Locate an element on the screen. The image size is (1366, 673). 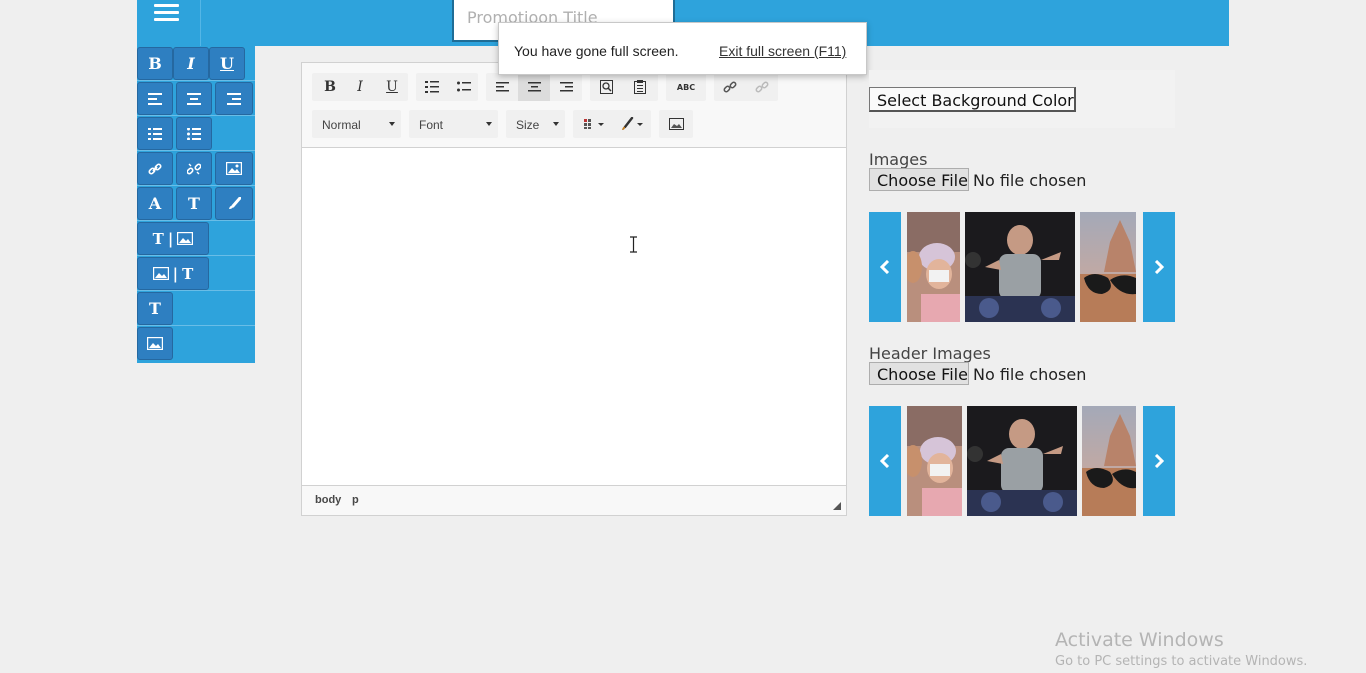
activate-windows-title: Activate Windows is located at coordinates (1139, 640).